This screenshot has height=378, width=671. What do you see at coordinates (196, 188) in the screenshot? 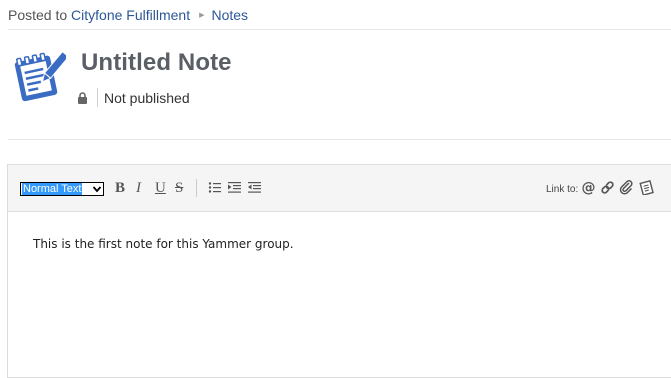
I see `toolbar-divider` at bounding box center [196, 188].